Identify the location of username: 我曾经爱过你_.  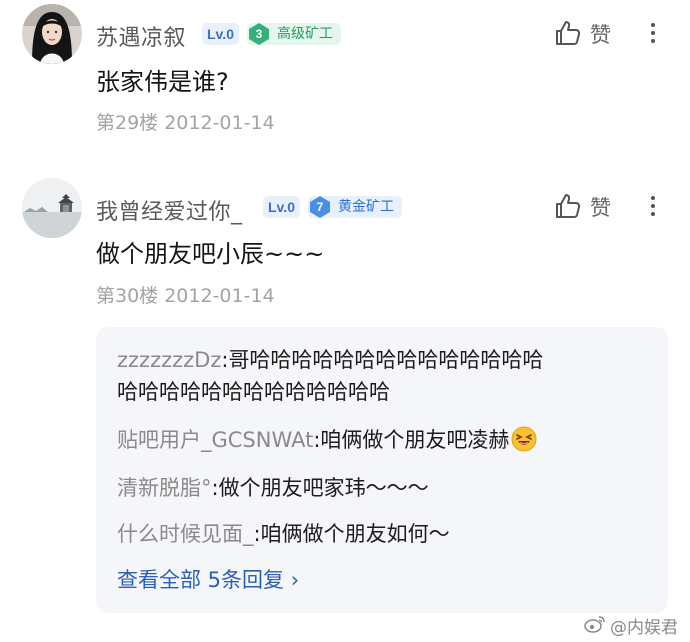
(169, 210).